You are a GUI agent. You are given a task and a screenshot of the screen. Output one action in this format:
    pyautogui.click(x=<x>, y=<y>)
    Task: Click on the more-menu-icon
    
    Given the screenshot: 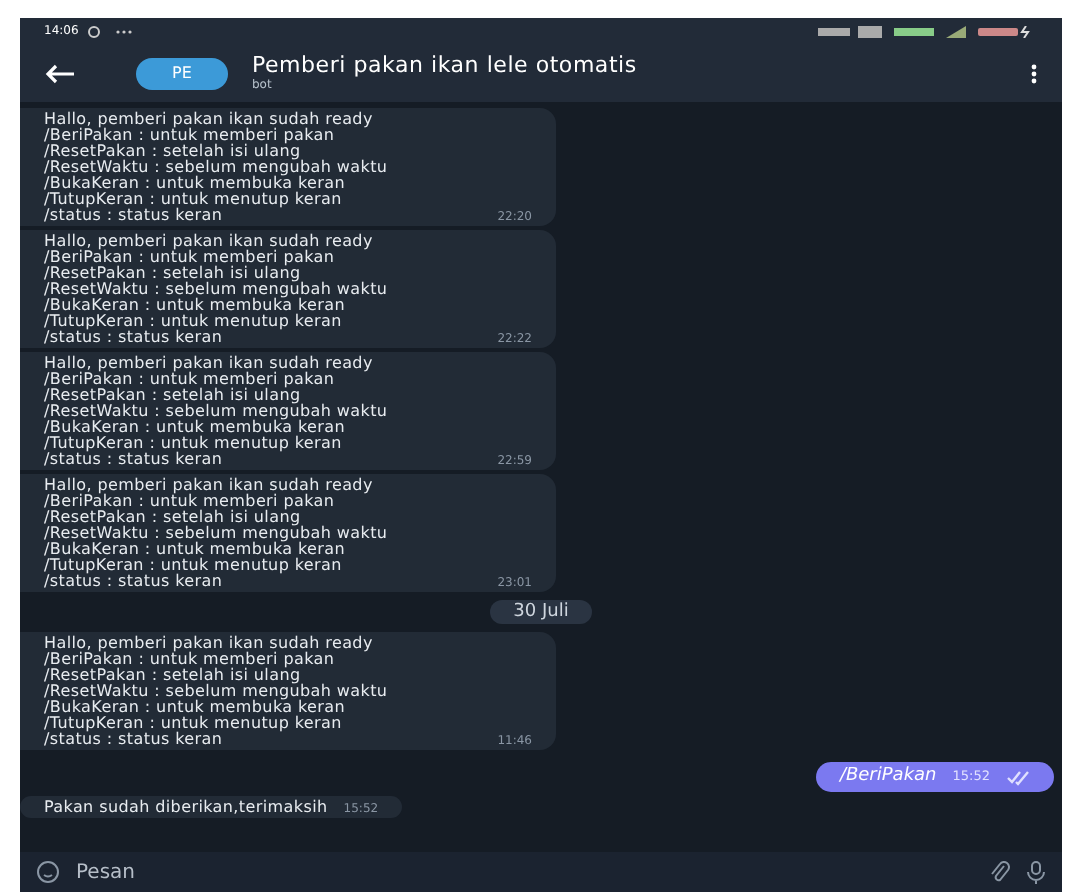 What is the action you would take?
    pyautogui.click(x=1034, y=73)
    